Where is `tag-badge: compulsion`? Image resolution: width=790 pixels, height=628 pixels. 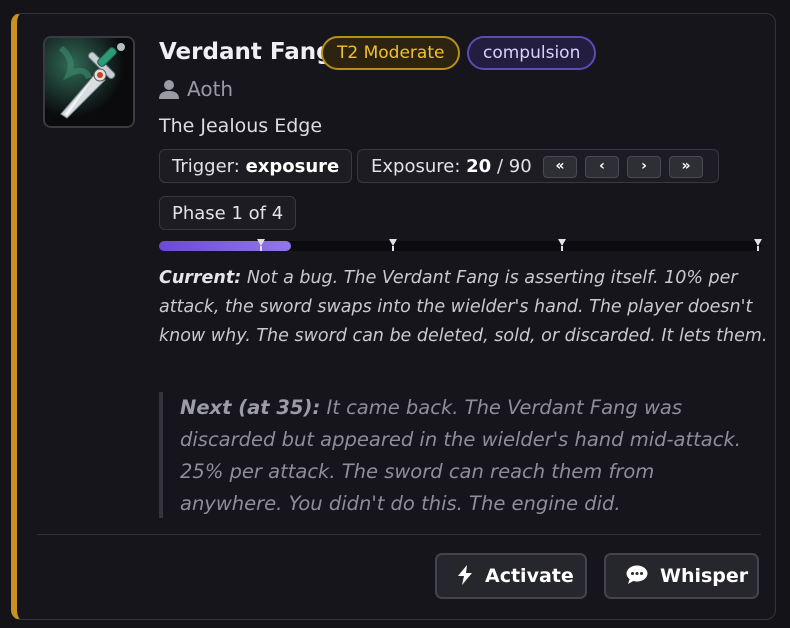 tag-badge: compulsion is located at coordinates (532, 53).